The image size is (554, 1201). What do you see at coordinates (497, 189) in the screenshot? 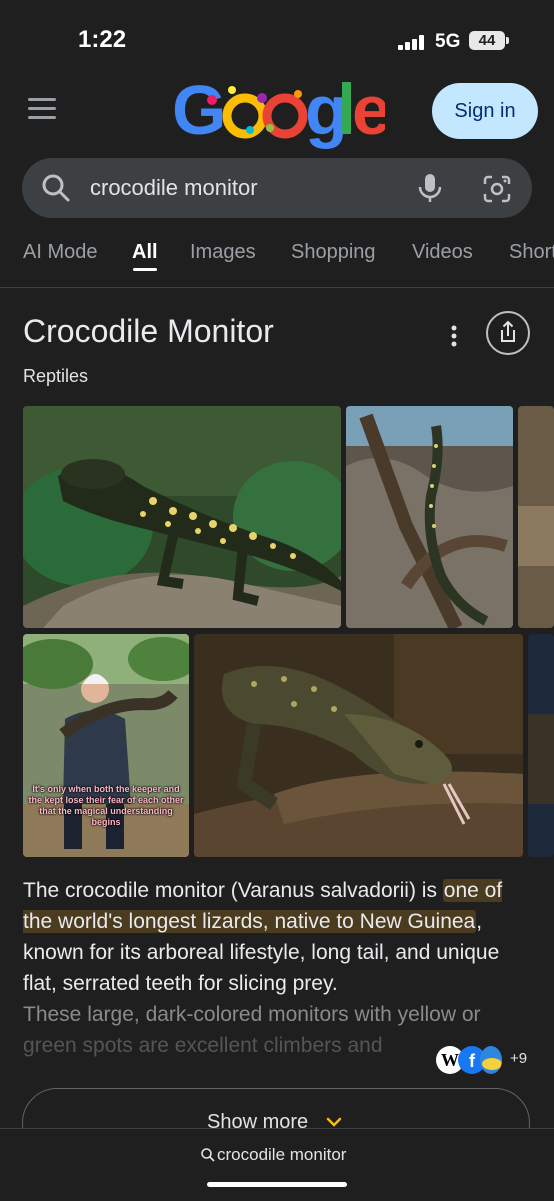
I see `lens-icon` at bounding box center [497, 189].